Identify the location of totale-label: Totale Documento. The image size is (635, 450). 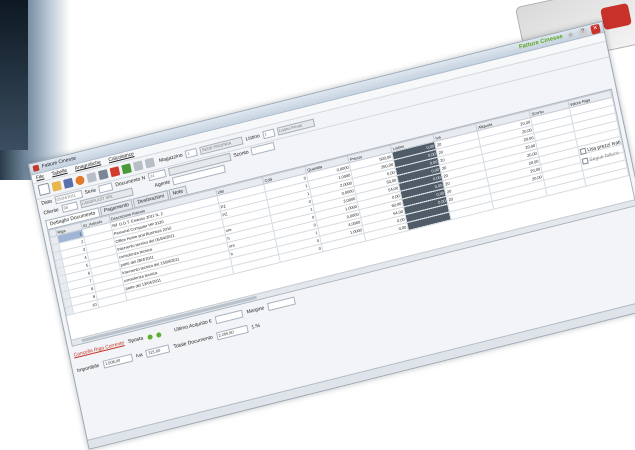
(193, 342).